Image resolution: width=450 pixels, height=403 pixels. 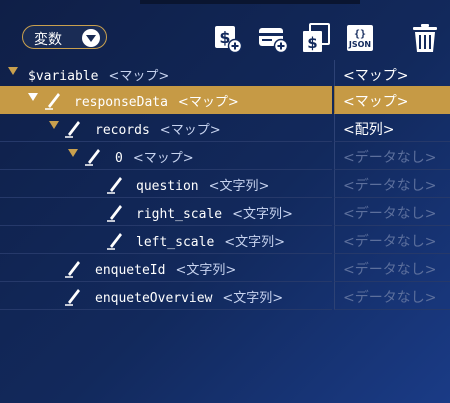 I want to click on tree-row: 0 <マップ> <データなし>, so click(x=225, y=156).